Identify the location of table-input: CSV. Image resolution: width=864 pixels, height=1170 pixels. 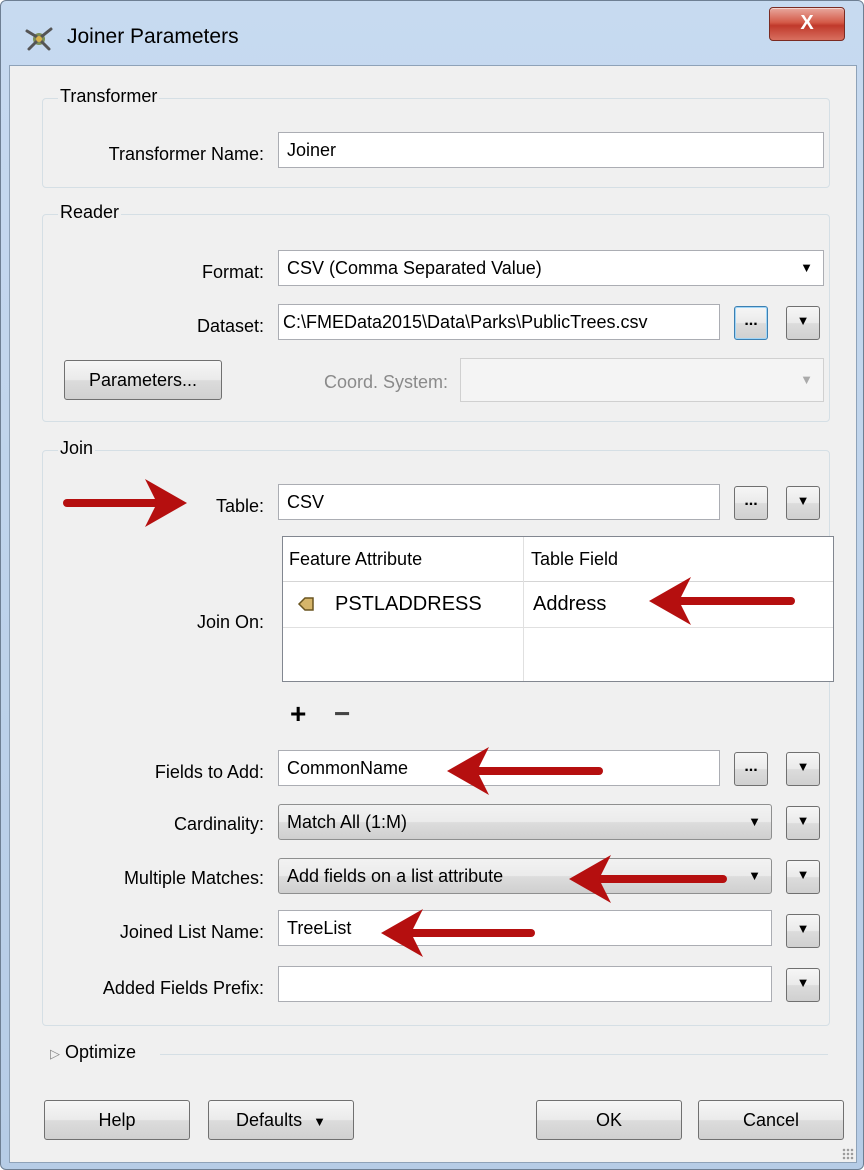
(499, 502).